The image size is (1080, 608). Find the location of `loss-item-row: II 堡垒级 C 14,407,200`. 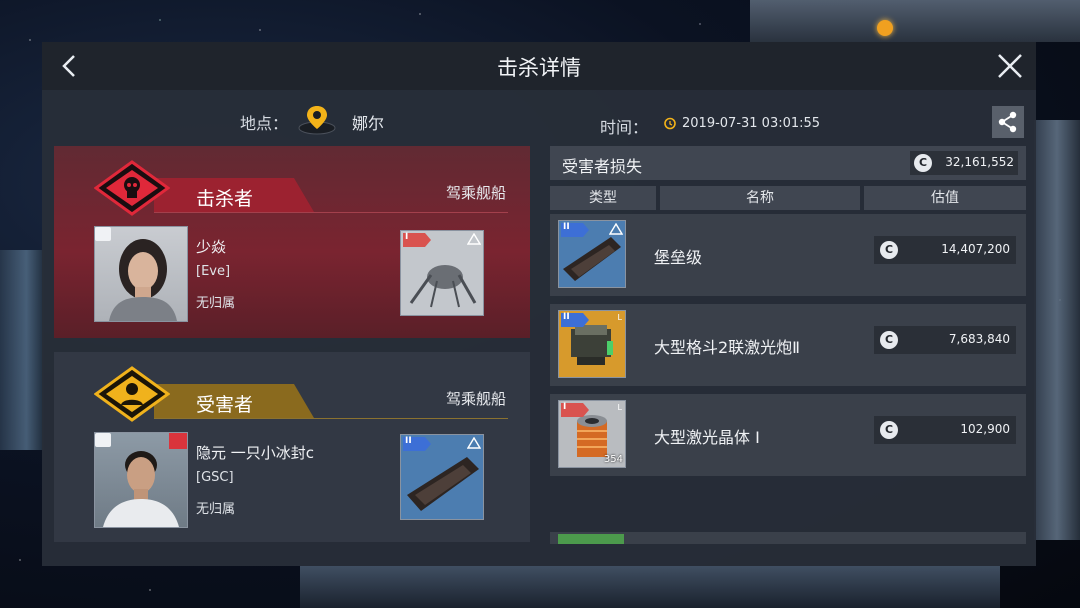

loss-item-row: II 堡垒级 C 14,407,200 is located at coordinates (788, 255).